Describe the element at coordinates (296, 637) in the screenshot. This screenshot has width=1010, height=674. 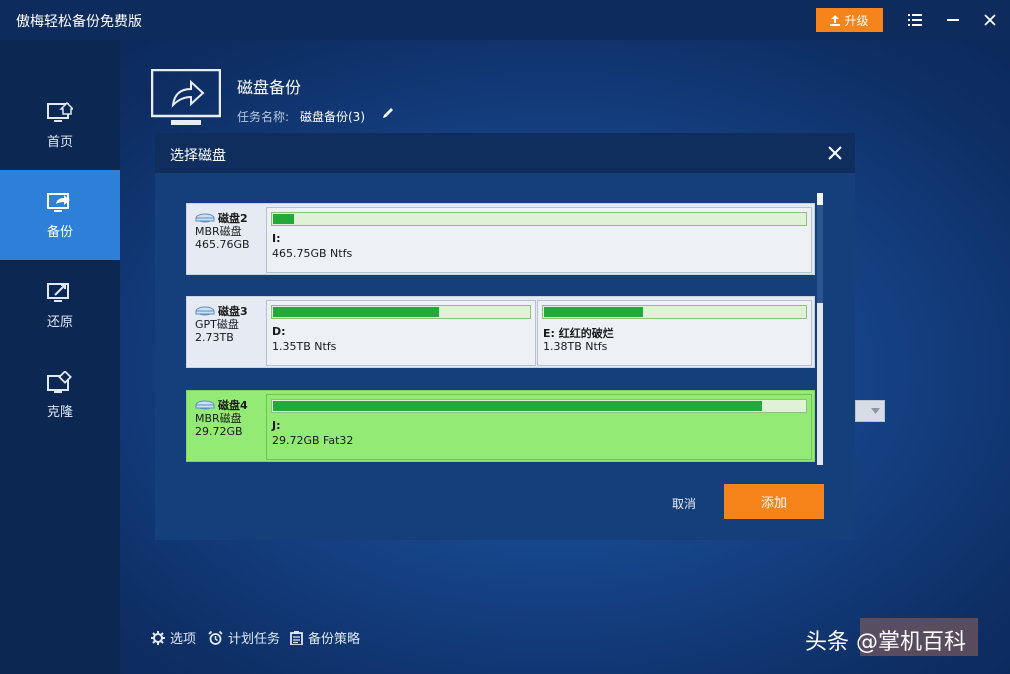
I see `clipboard-icon` at that location.